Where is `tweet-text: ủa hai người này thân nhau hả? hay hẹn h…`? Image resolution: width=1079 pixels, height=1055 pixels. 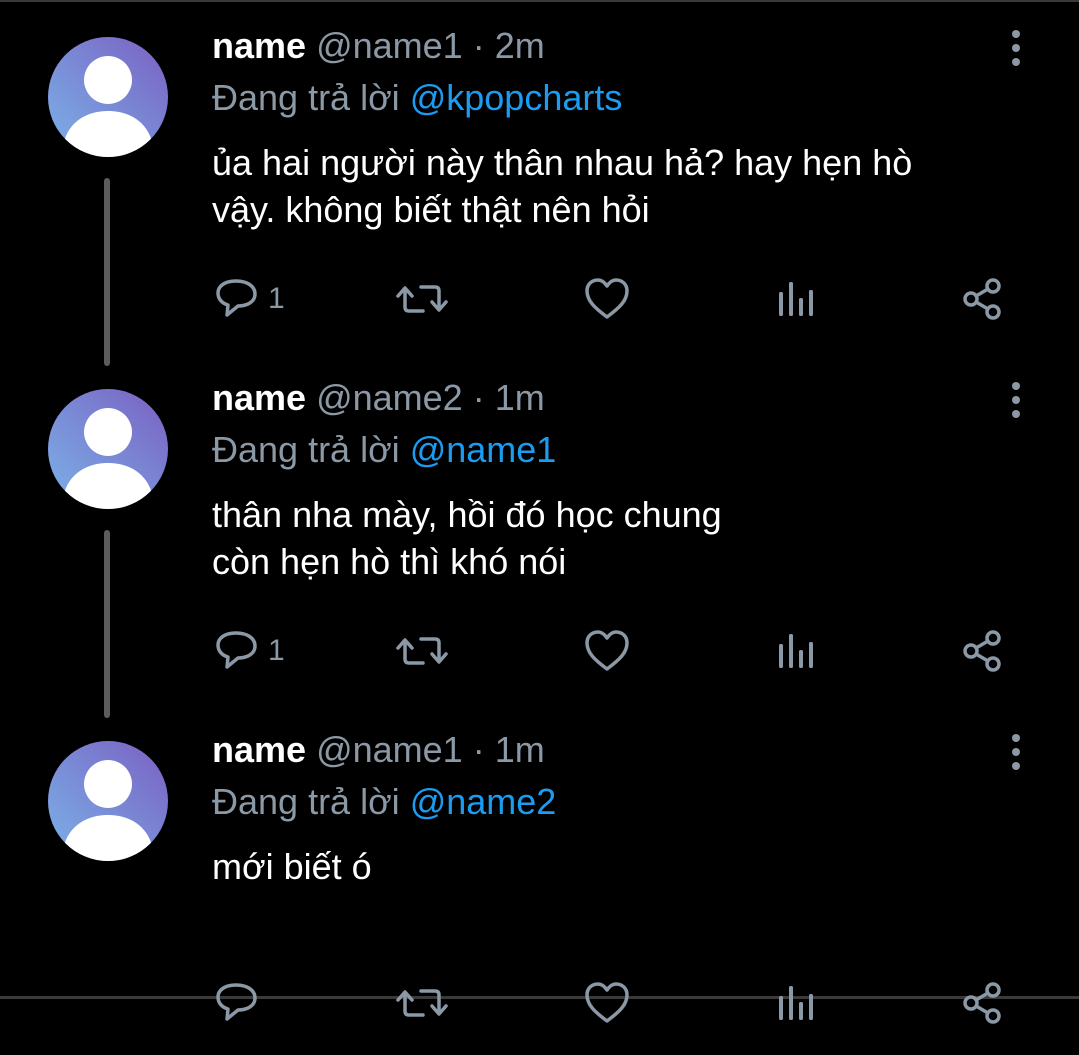
tweet-text: ủa hai người này thân nhau hả? hay hẹn h… is located at coordinates (622, 186).